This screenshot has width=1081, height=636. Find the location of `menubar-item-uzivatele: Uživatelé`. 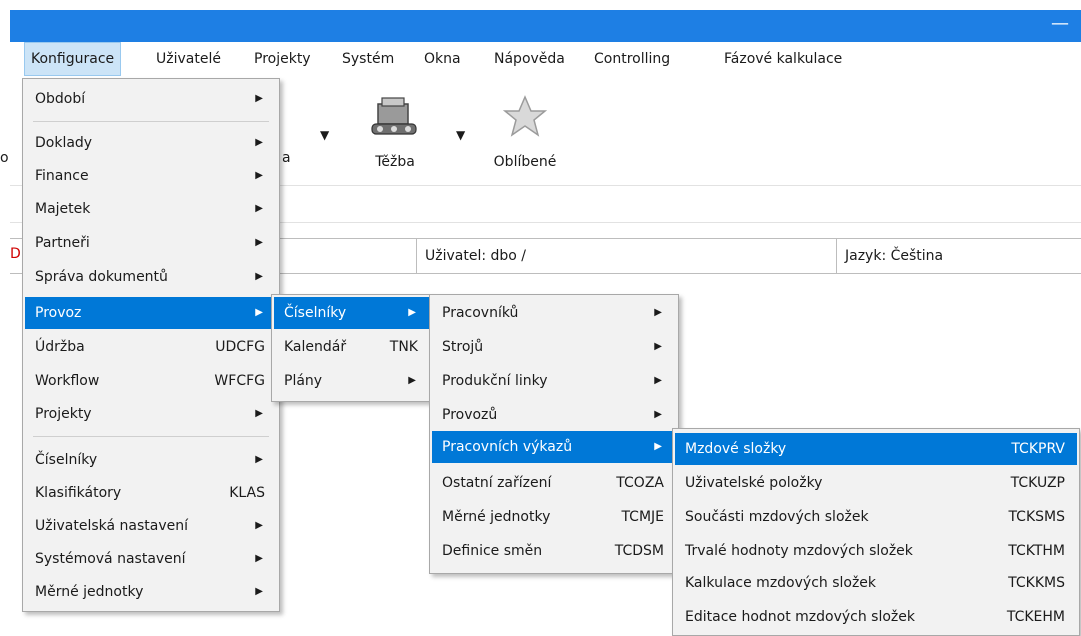

menubar-item-uzivatele: Uživatelé is located at coordinates (188, 59).